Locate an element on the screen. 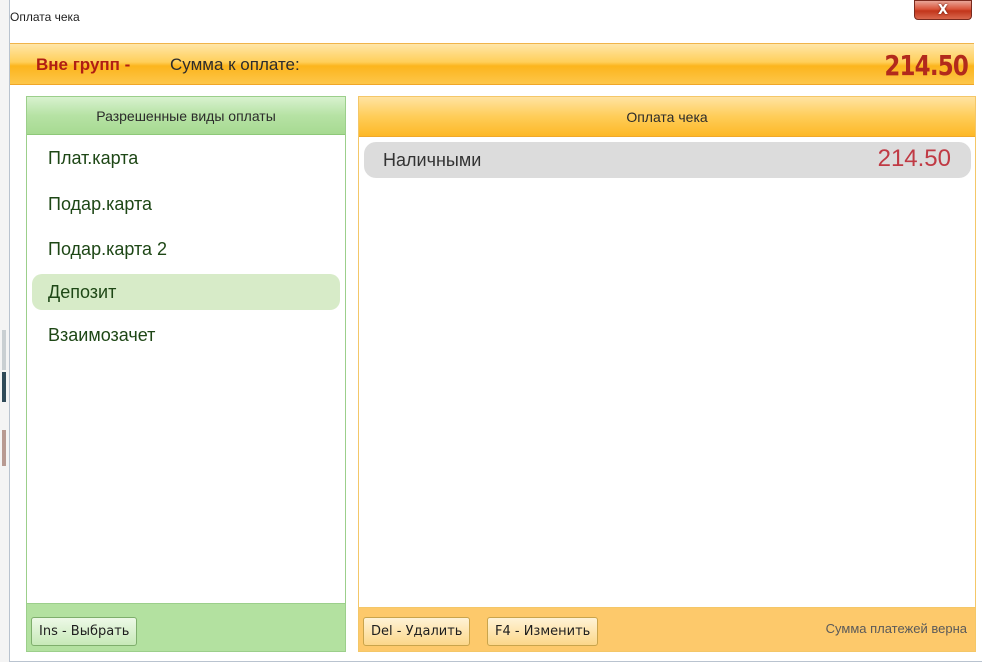 This screenshot has height=662, width=982. status-text: Сумма платежей верна is located at coordinates (896, 628).